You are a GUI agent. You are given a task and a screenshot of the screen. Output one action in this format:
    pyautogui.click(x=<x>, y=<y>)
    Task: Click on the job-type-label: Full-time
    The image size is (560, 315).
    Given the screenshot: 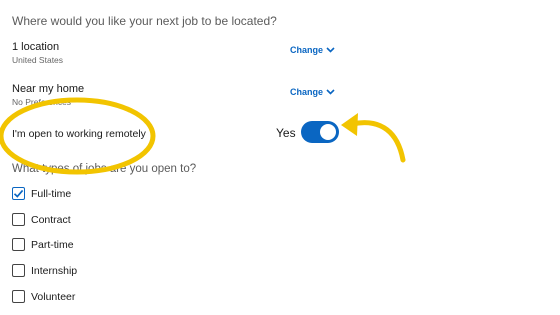 What is the action you would take?
    pyautogui.click(x=51, y=193)
    